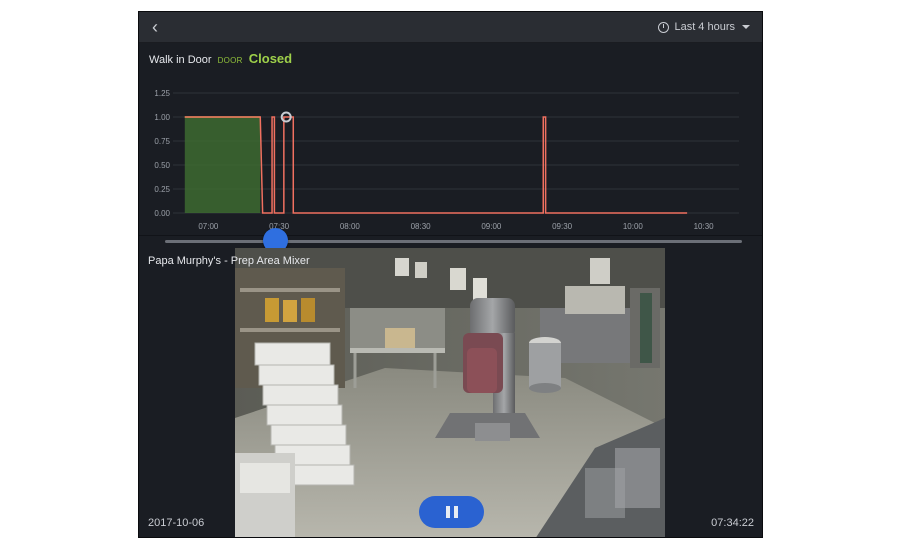 Image resolution: width=900 pixels, height=550 pixels. What do you see at coordinates (453, 240) in the screenshot?
I see `scrubber-track` at bounding box center [453, 240].